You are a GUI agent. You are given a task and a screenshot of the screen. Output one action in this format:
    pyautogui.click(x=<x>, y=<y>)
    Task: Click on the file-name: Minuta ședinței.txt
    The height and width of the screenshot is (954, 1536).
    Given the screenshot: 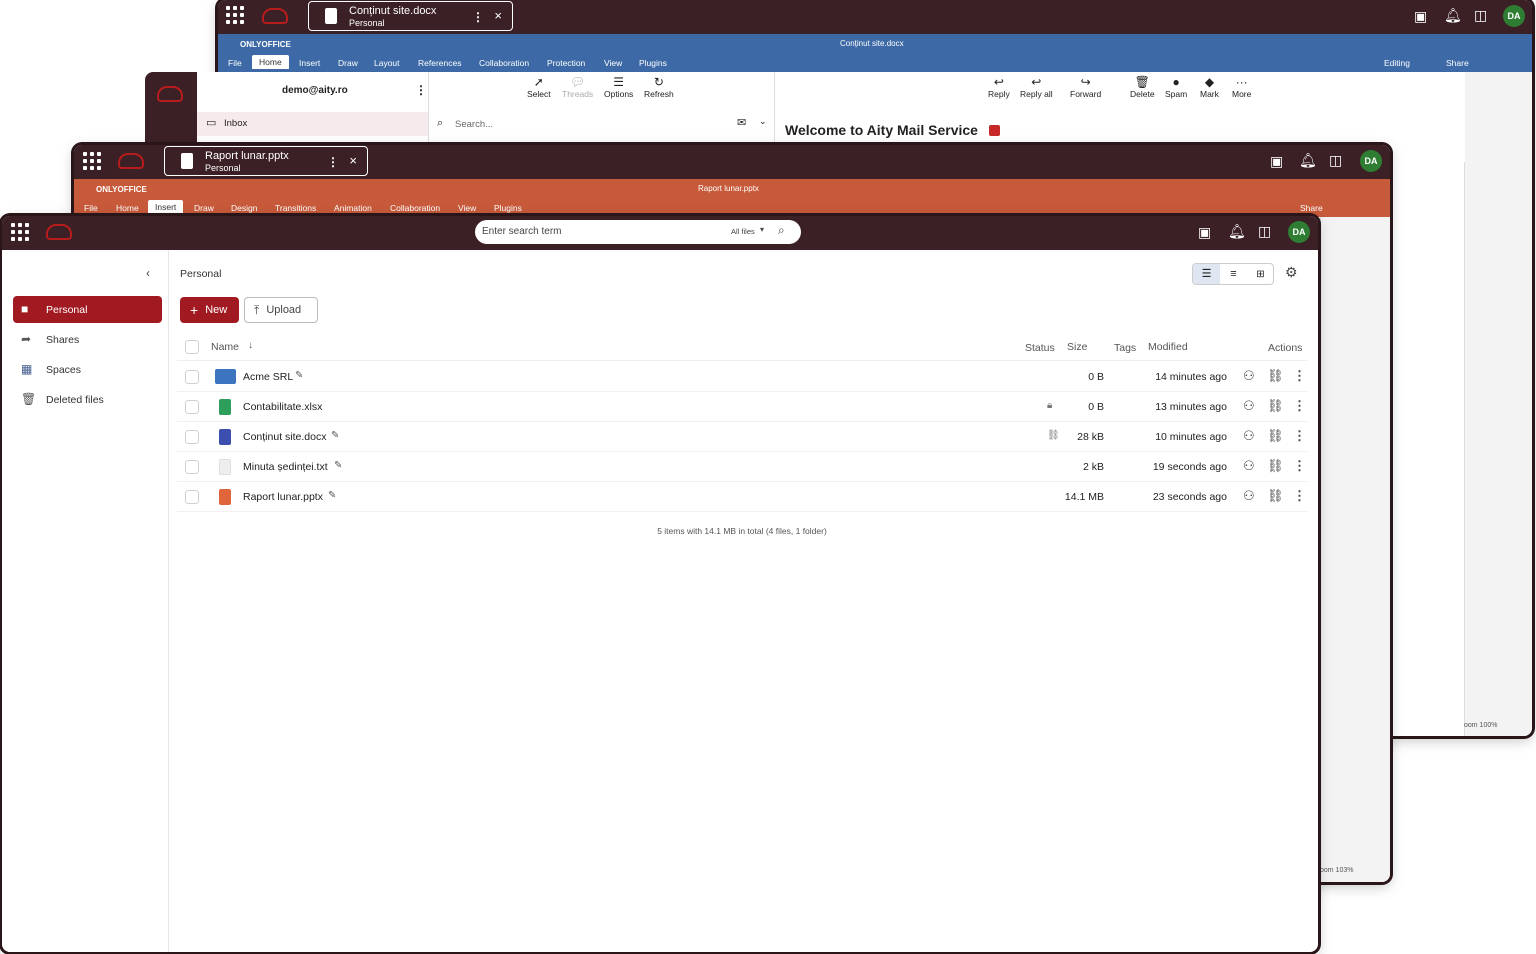 What is the action you would take?
    pyautogui.click(x=285, y=467)
    